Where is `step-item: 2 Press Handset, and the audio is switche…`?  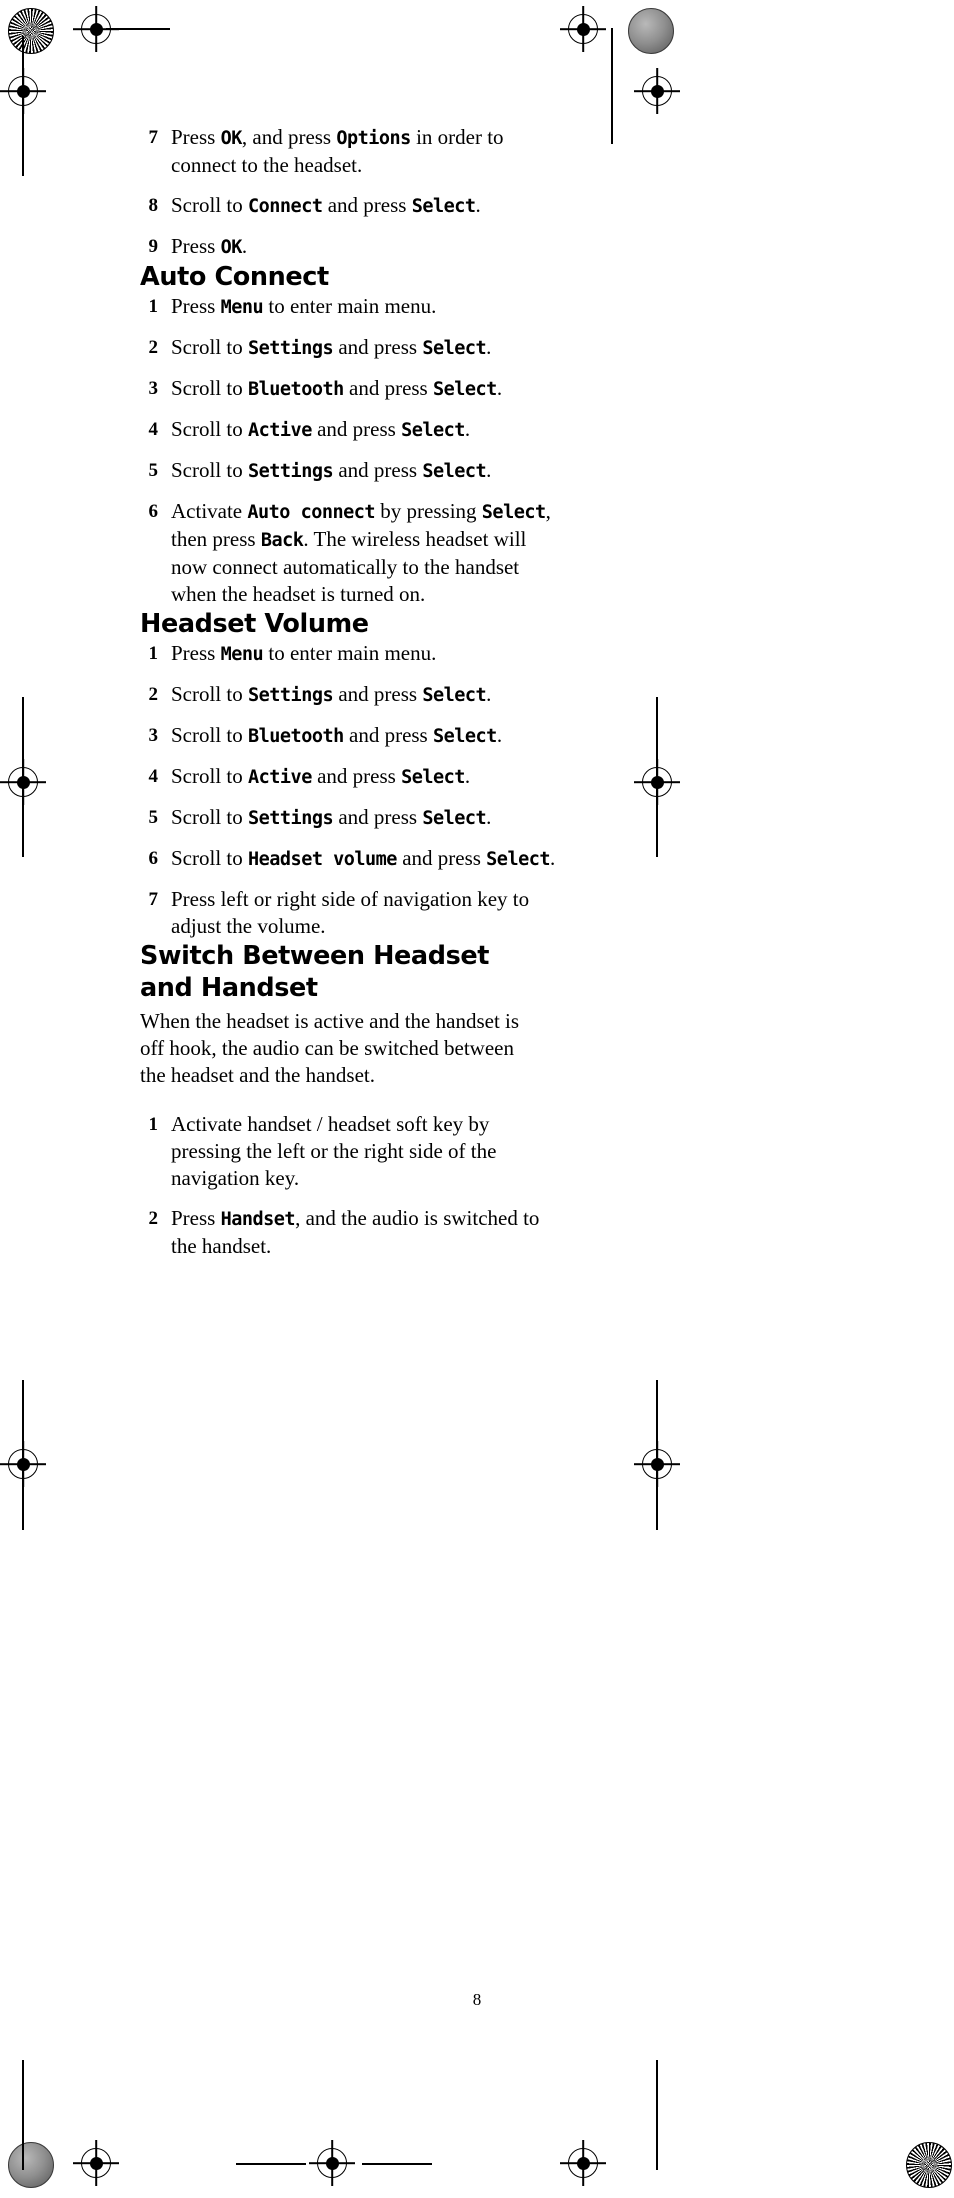 step-item: 2 Press Handset, and the audio is switche… is located at coordinates (350, 1232).